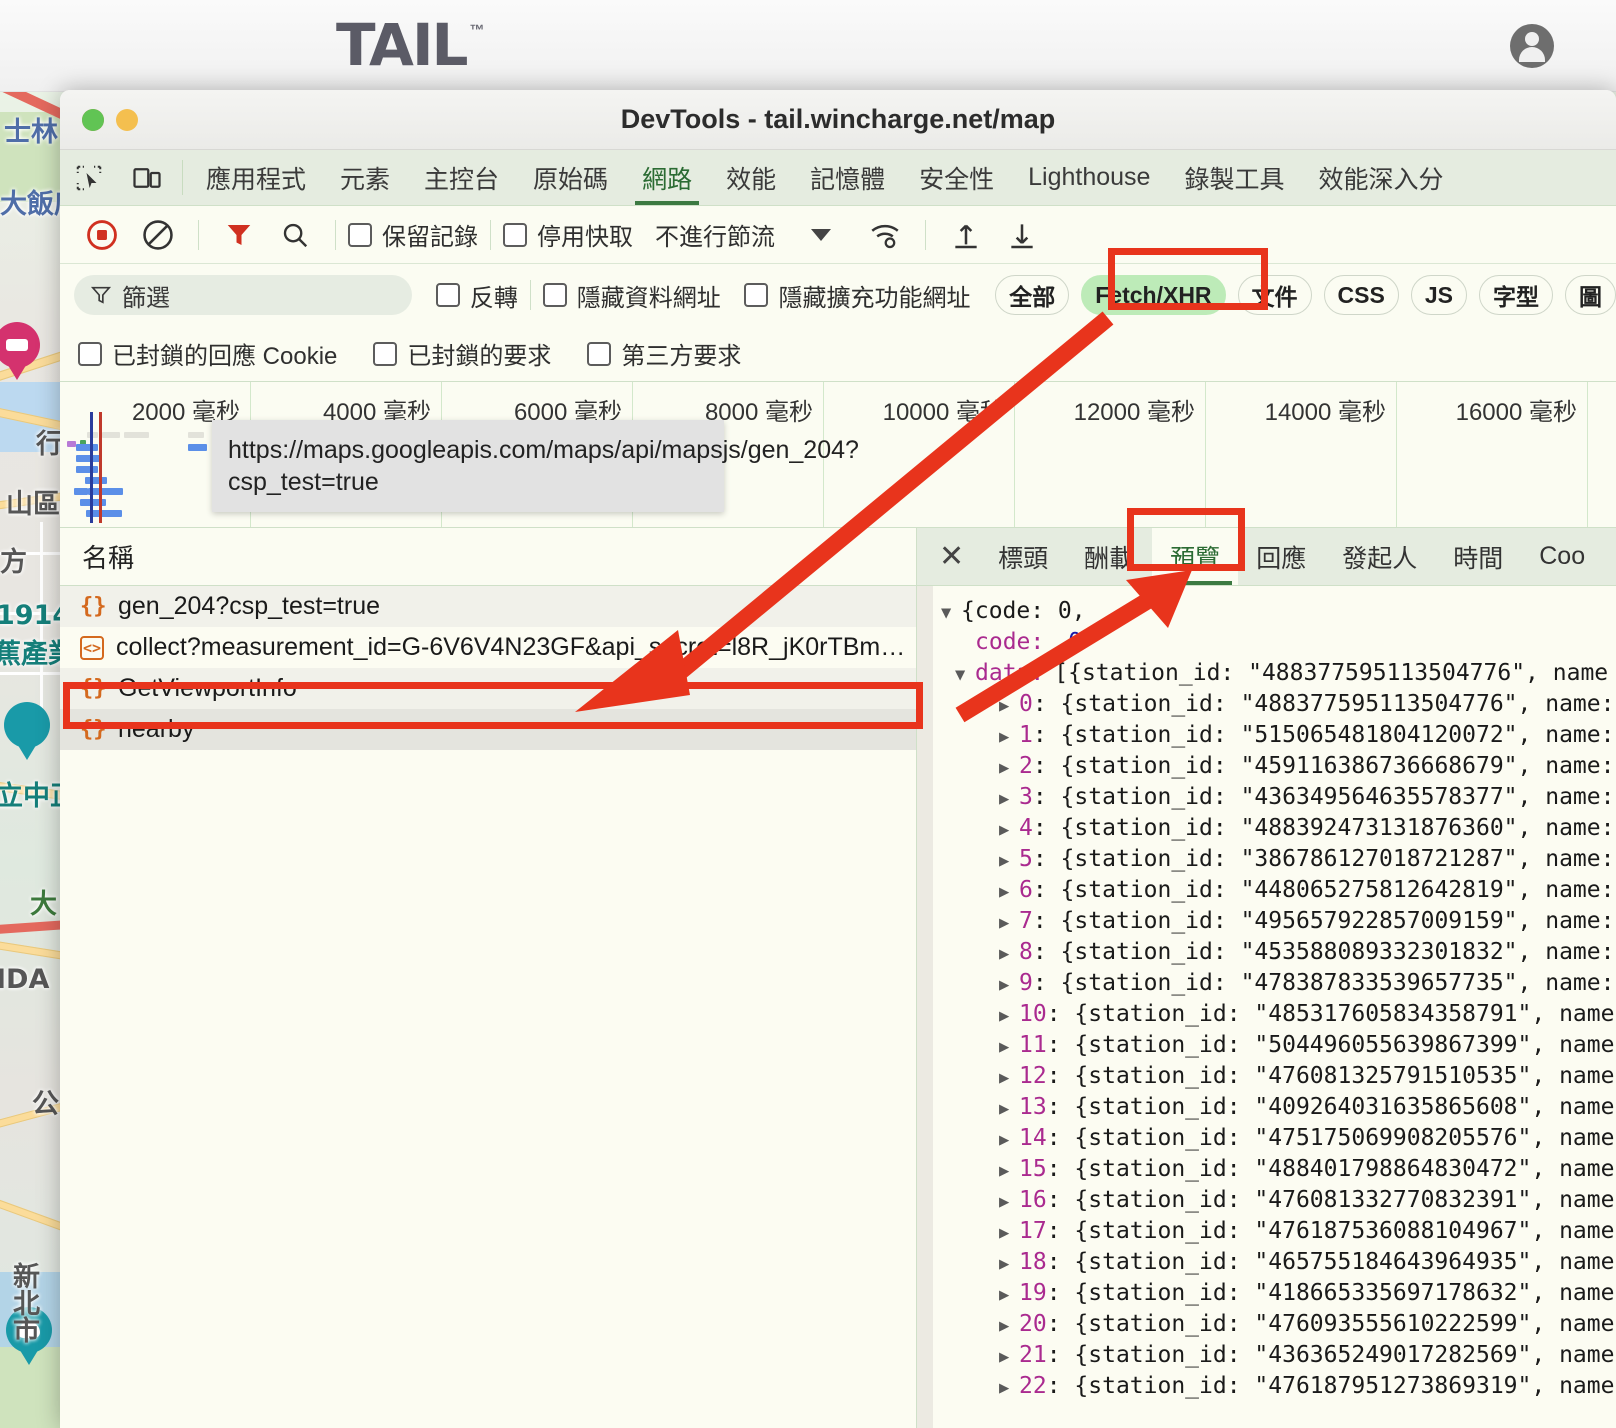 This screenshot has height=1428, width=1616. What do you see at coordinates (102, 235) in the screenshot?
I see `record-stop-icon` at bounding box center [102, 235].